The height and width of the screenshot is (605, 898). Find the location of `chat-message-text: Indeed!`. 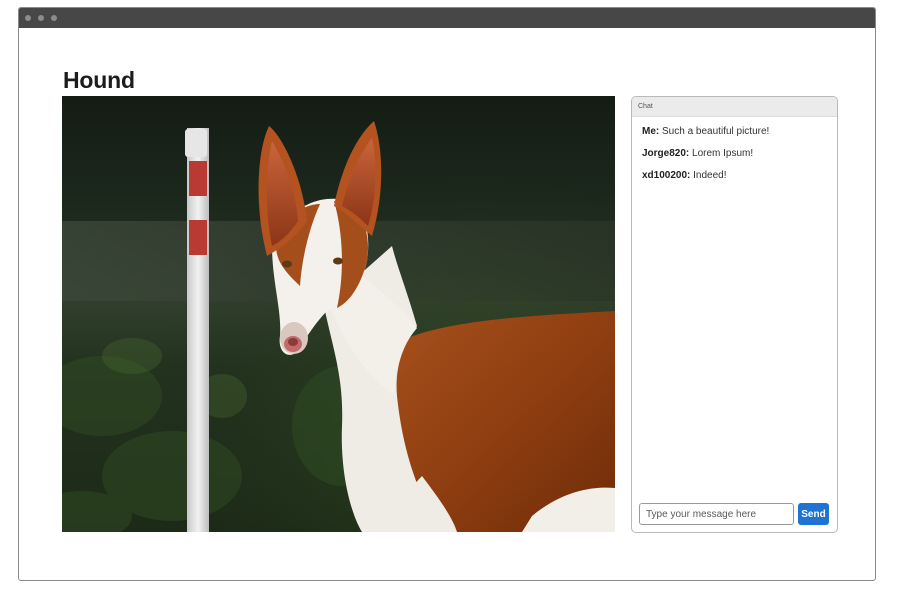

chat-message-text: Indeed! is located at coordinates (710, 175).